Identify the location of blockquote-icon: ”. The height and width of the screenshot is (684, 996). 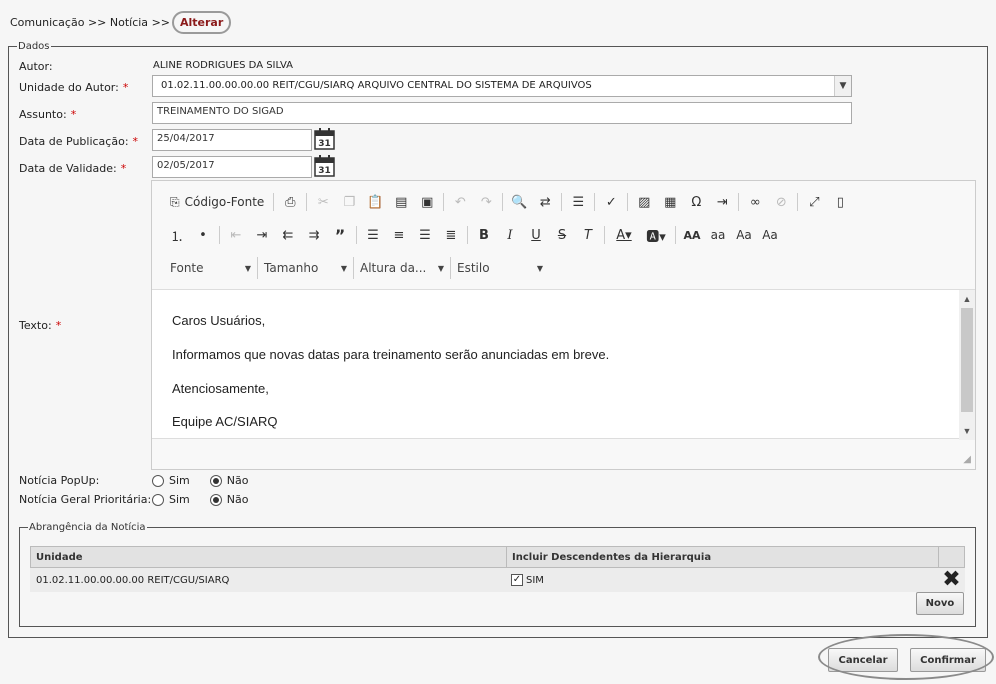
(340, 235).